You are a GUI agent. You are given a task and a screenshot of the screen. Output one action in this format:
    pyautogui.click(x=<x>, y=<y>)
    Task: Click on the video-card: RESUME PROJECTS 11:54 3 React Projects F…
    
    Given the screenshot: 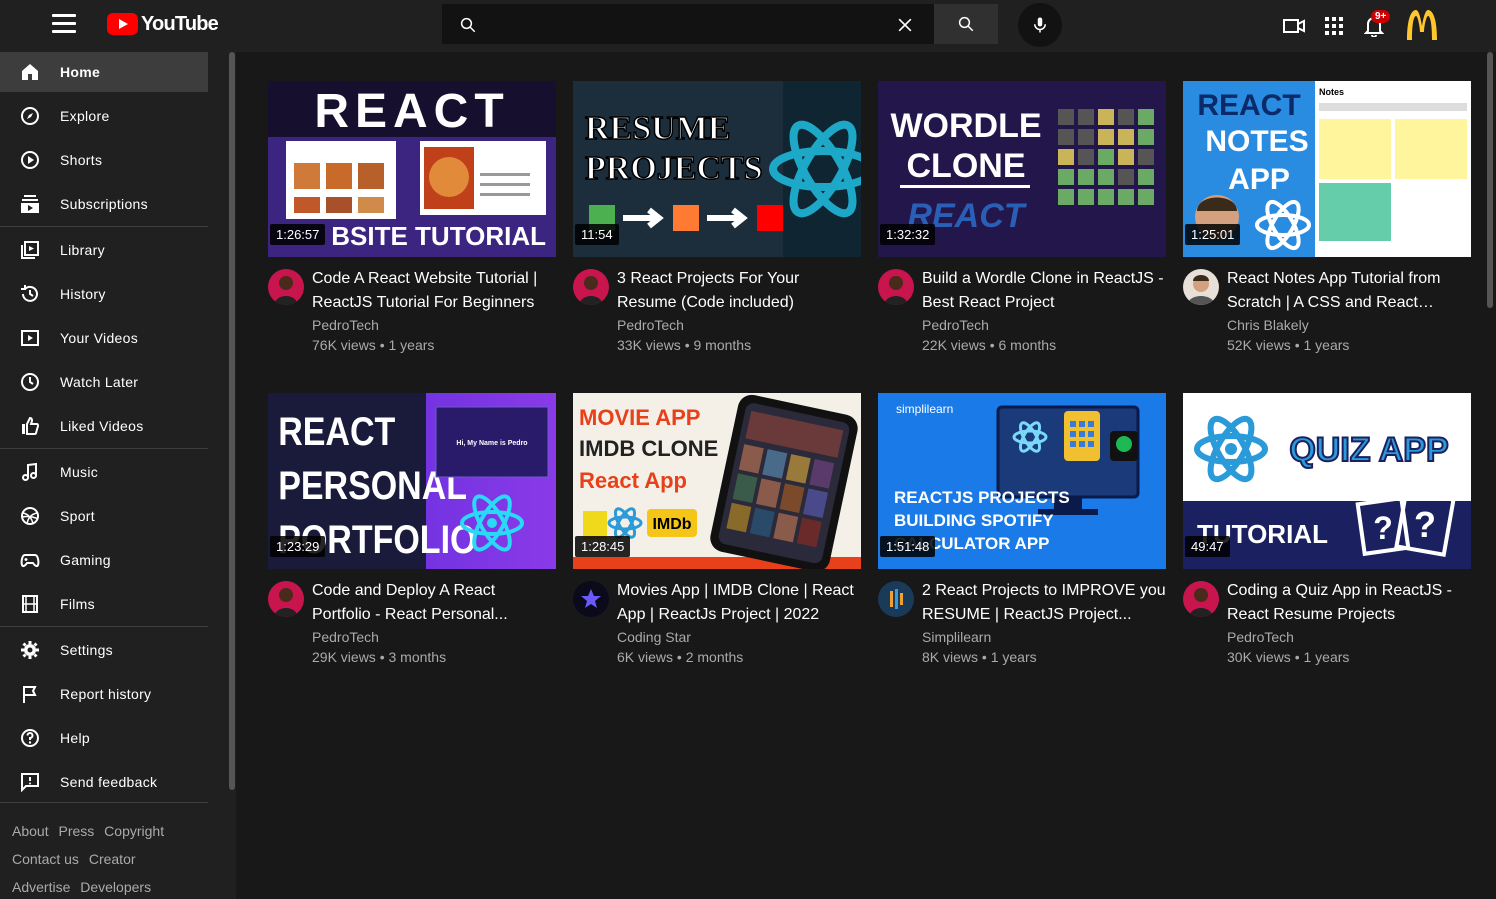 What is the action you would take?
    pyautogui.click(x=717, y=229)
    